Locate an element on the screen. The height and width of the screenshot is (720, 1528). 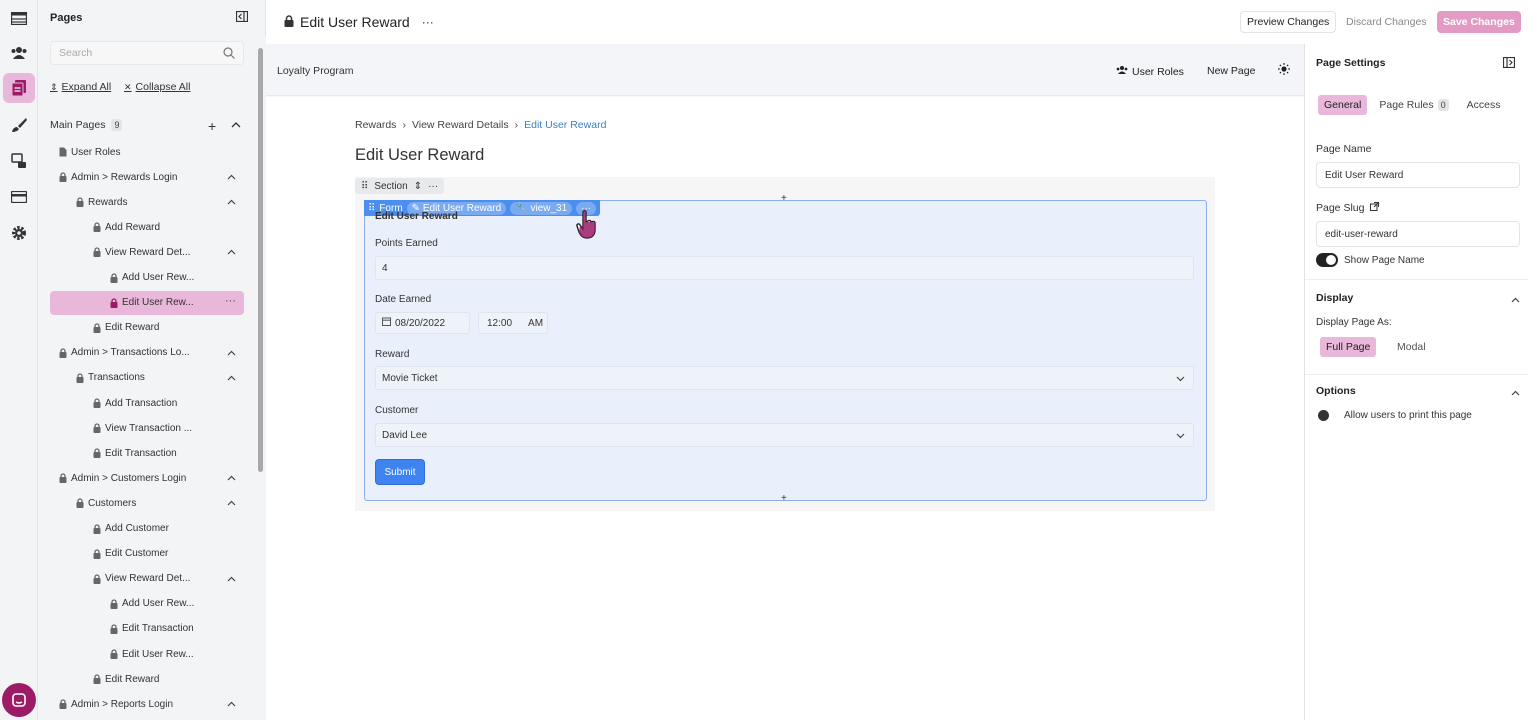
show-page-name-toggle is located at coordinates (1327, 260).